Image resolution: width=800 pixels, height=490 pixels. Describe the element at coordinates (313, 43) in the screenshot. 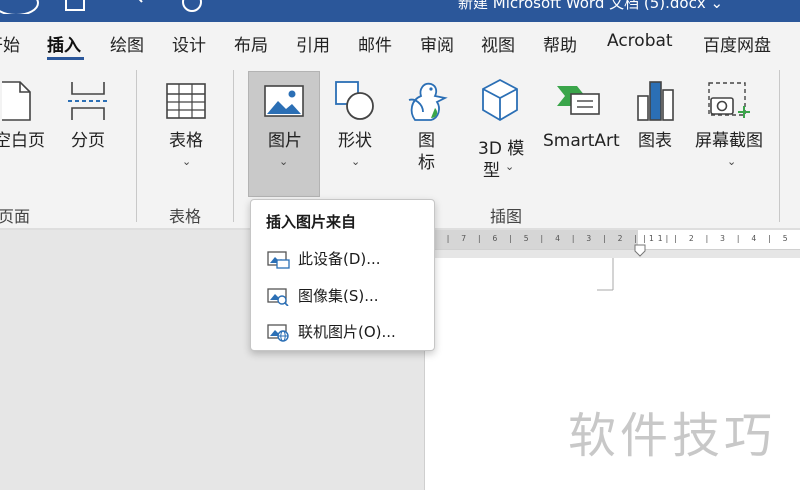

I see `tab-references: 引用` at that location.